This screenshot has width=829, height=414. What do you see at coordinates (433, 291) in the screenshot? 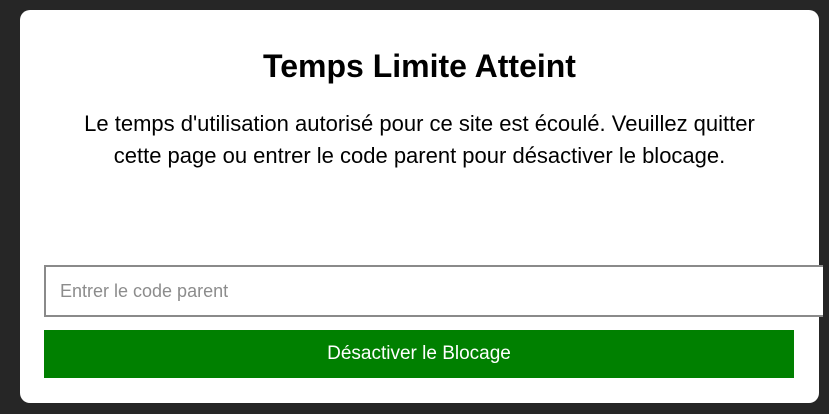
I see `parent-code-input` at bounding box center [433, 291].